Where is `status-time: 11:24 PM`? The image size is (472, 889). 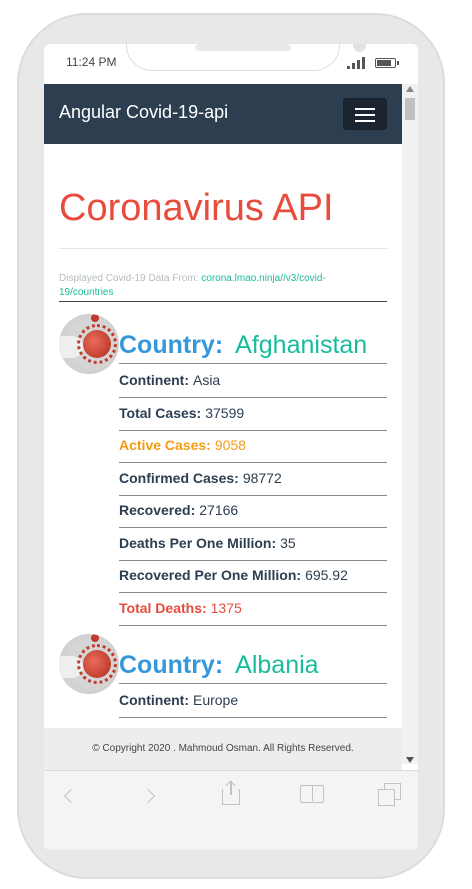 status-time: 11:24 PM is located at coordinates (91, 62).